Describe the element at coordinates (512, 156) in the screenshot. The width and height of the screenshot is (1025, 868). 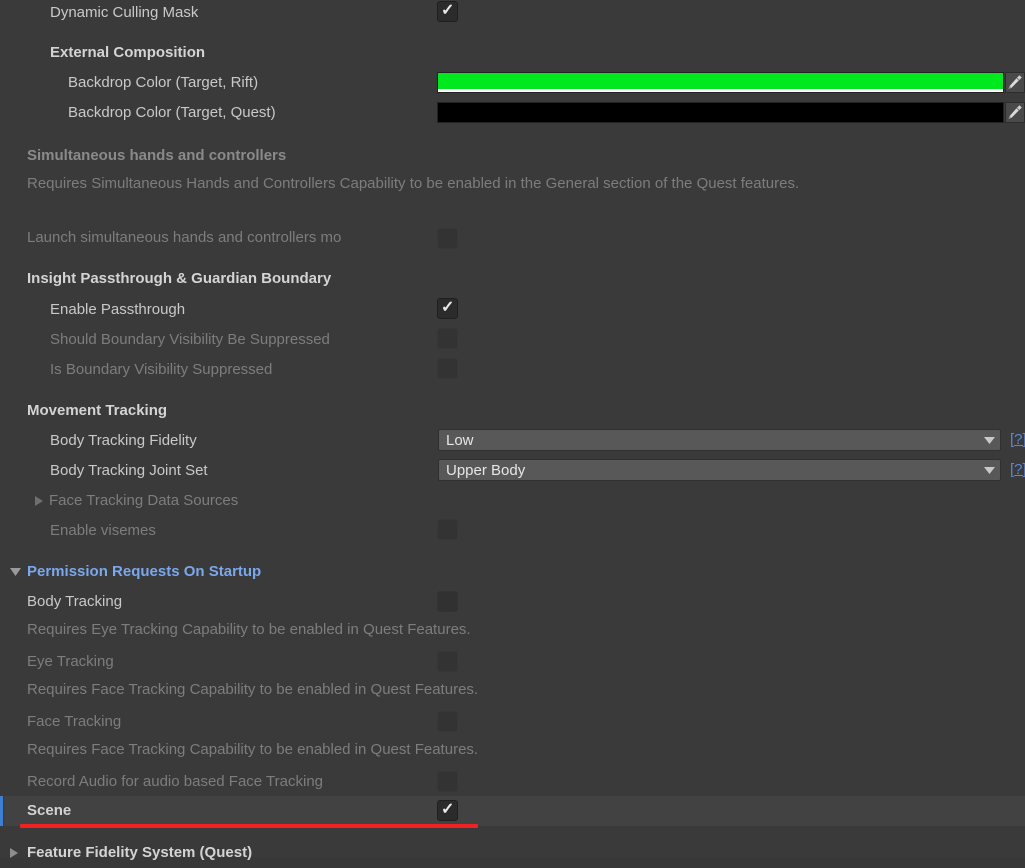
I see `row-simultaneous-header: Simultaneous hands and controllers` at that location.